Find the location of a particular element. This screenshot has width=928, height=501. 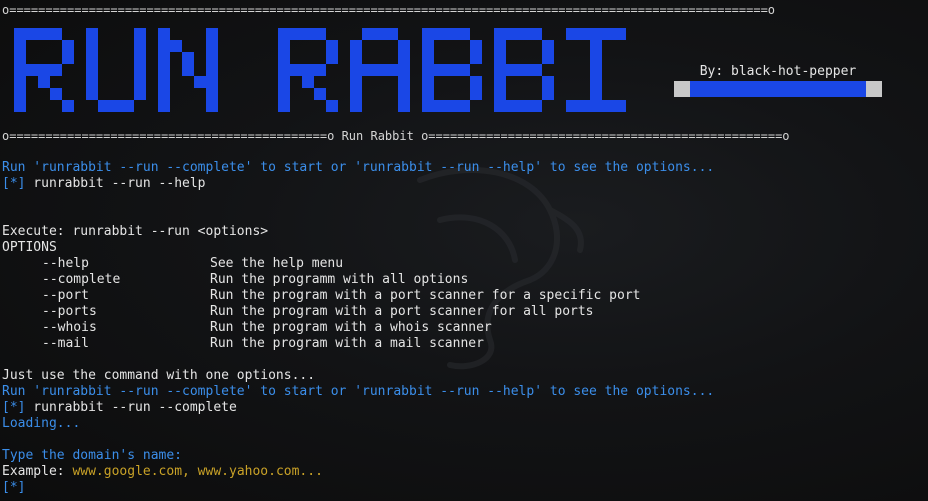

prompt-line-2: [*] runrabbit --run --complete is located at coordinates (119, 408).